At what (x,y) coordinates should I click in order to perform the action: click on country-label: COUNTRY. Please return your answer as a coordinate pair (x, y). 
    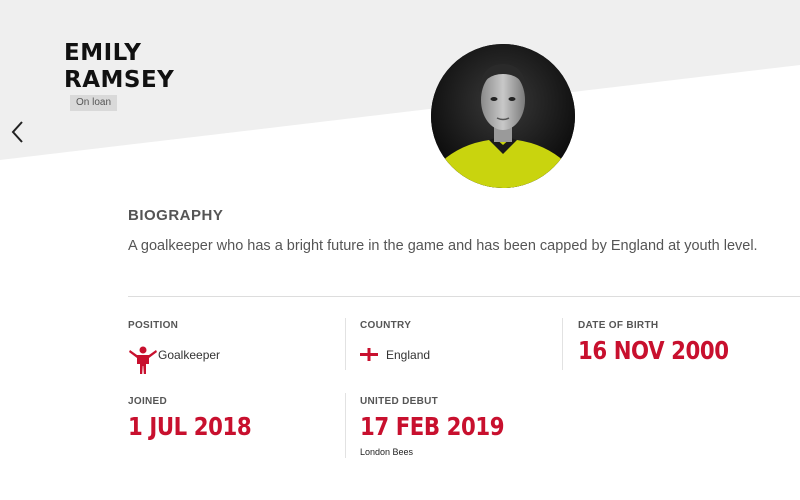
    Looking at the image, I should click on (386, 325).